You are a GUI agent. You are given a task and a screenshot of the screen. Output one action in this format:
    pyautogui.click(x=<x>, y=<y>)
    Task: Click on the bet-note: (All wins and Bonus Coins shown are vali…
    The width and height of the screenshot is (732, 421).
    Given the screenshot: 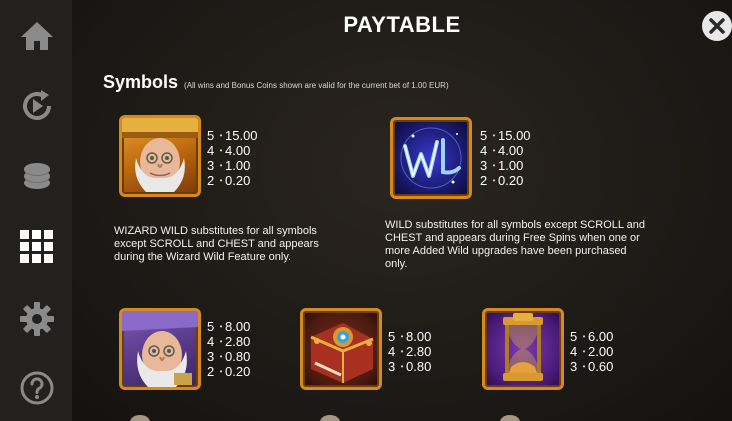 What is the action you would take?
    pyautogui.click(x=316, y=85)
    